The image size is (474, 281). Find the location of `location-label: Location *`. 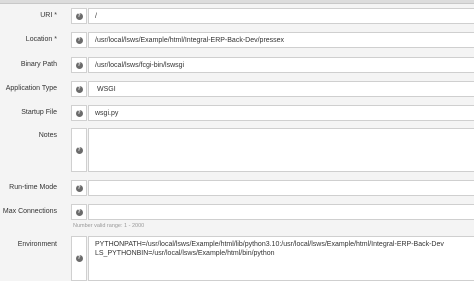

location-label: Location * is located at coordinates (41, 39).